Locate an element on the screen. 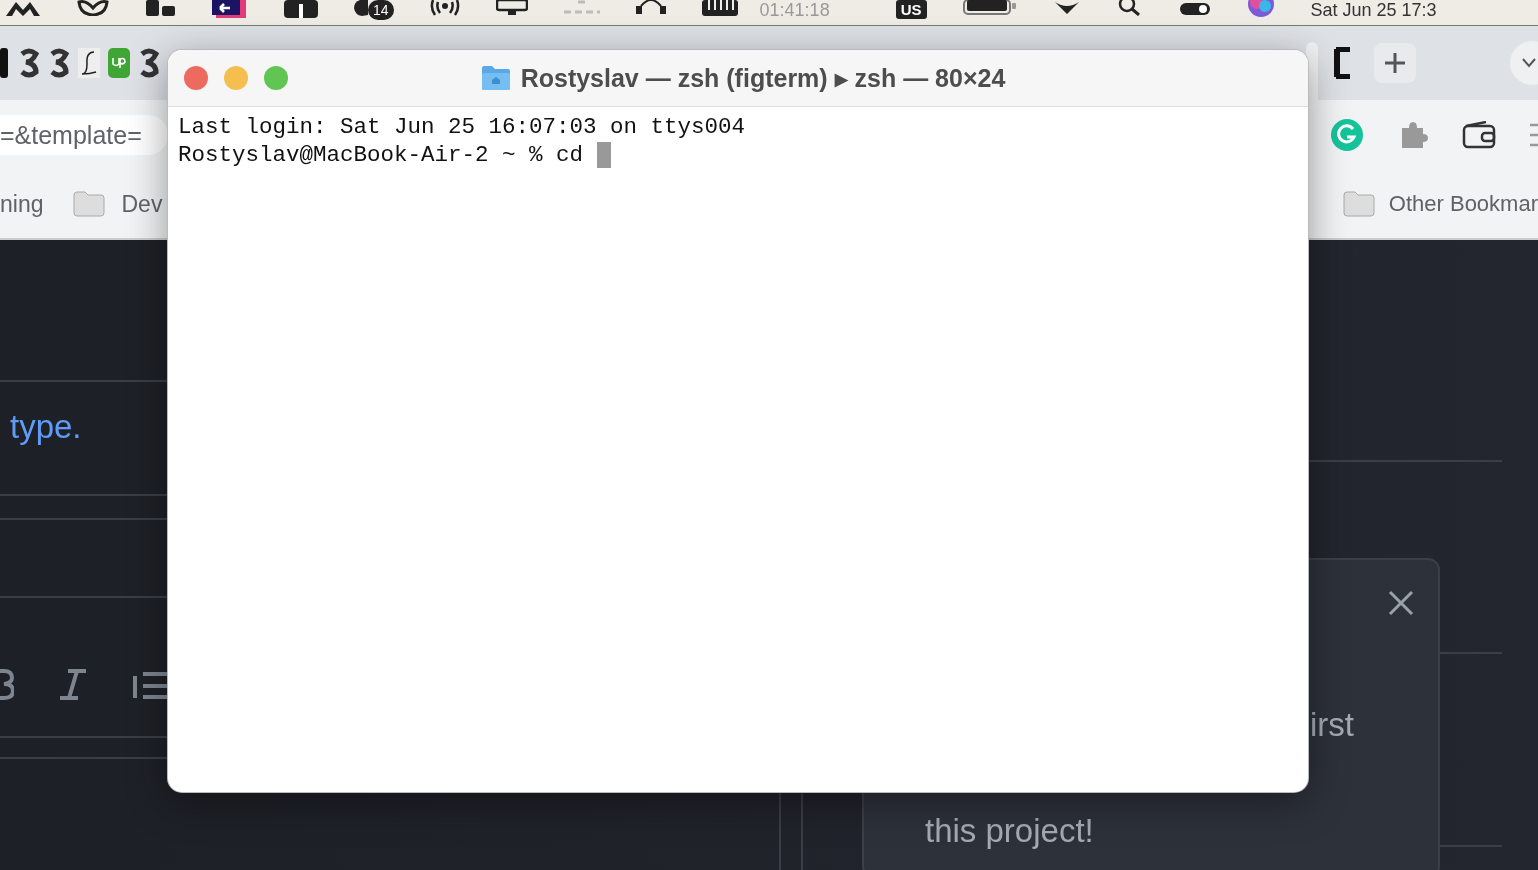 This screenshot has width=1538, height=870. terminal-line: Last login: Sat Jun 25 16:07:03 on ttys004 is located at coordinates (462, 127).